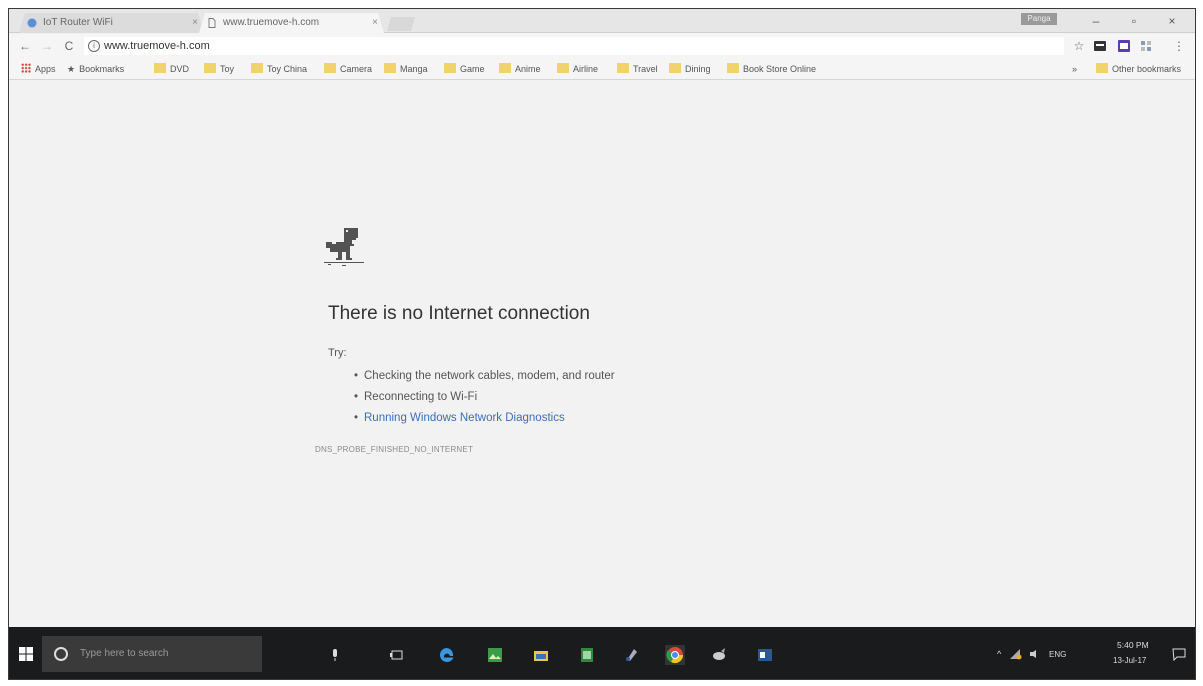  What do you see at coordinates (1124, 46) in the screenshot?
I see `extension-purple-icon` at bounding box center [1124, 46].